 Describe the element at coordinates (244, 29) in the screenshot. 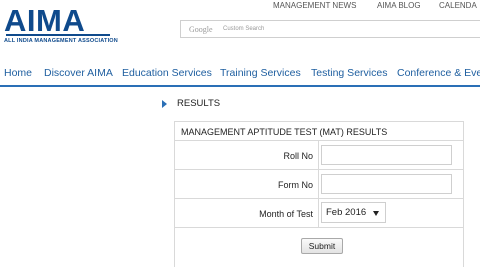

I see `search-placeholder: Custom Search` at that location.